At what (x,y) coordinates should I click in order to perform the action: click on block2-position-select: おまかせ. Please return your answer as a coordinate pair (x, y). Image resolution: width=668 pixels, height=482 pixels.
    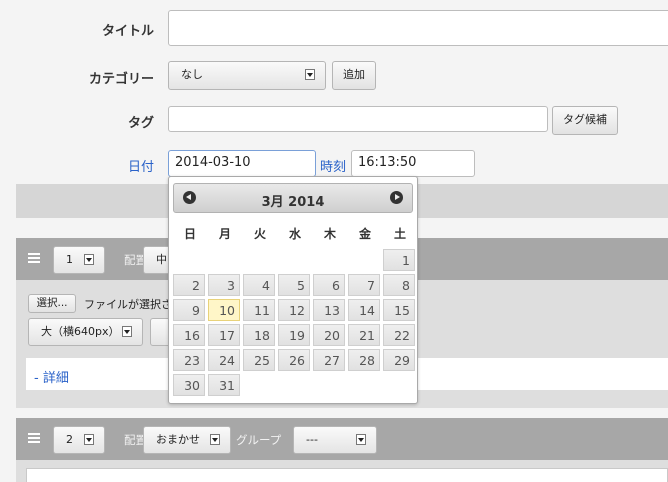
    Looking at the image, I should click on (187, 440).